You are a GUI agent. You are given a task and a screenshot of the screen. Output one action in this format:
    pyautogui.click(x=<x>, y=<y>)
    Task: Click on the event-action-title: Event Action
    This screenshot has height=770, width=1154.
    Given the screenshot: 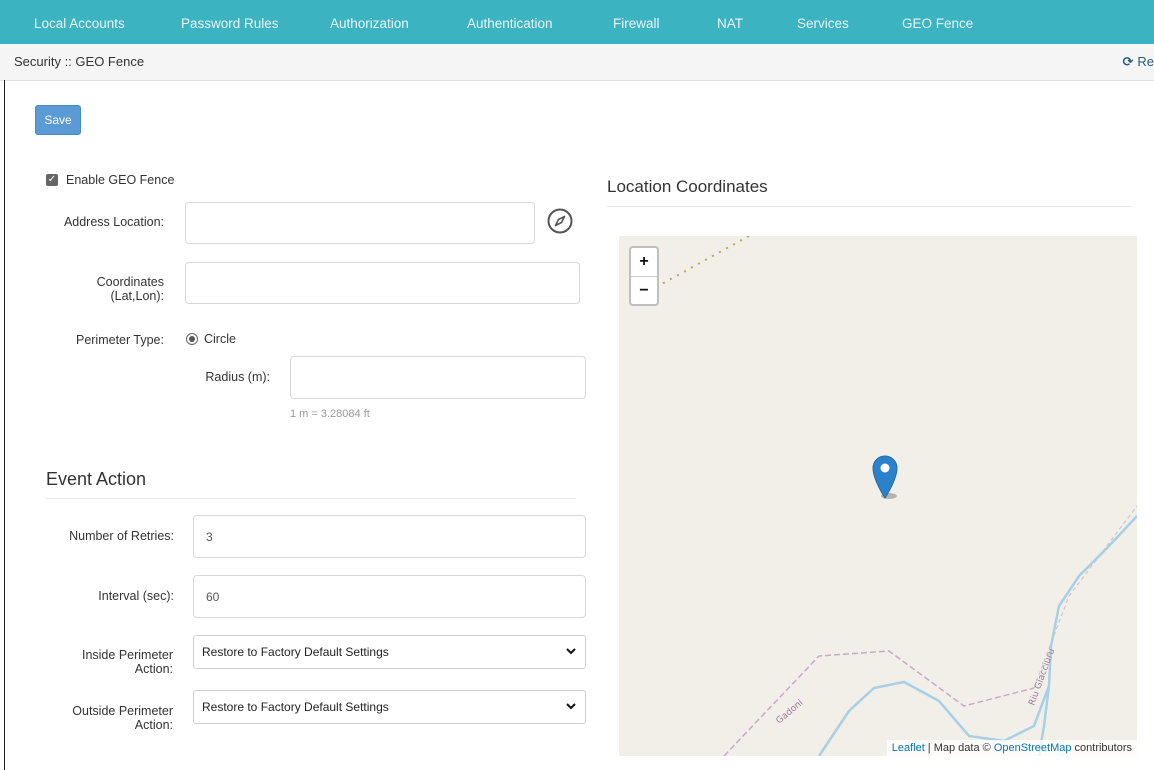 What is the action you would take?
    pyautogui.click(x=96, y=479)
    